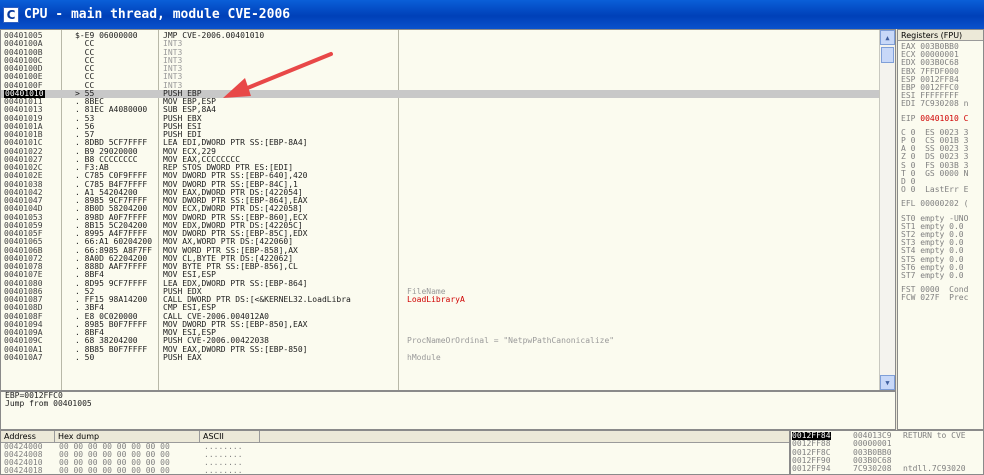 This screenshot has width=984, height=475. I want to click on register-line: EDI 7C930208 n, so click(940, 104).